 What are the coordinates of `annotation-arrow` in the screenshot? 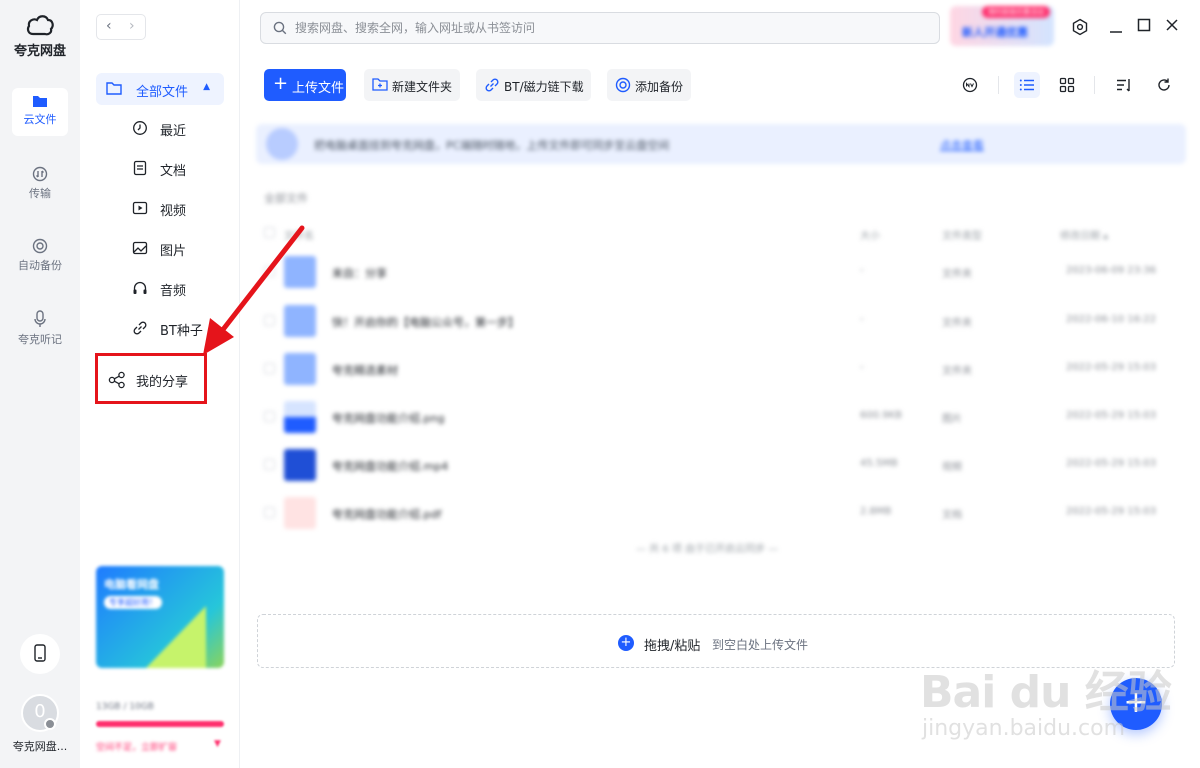 It's located at (254, 290).